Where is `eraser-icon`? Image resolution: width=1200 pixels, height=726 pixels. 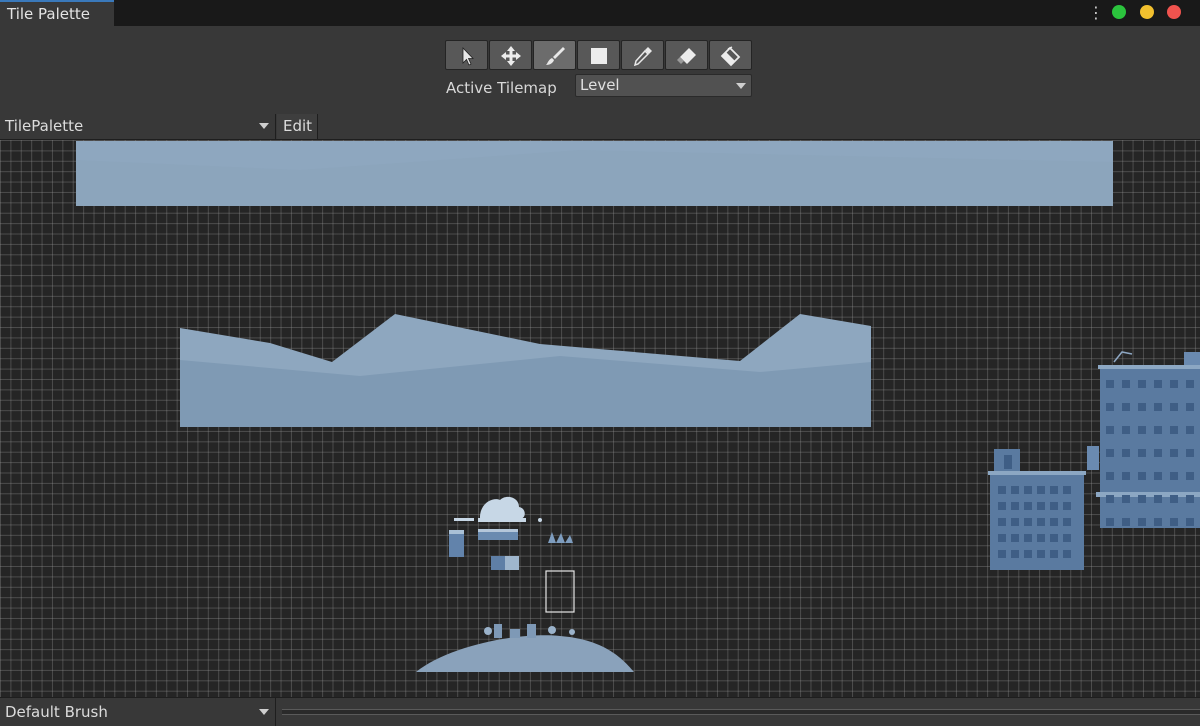 eraser-icon is located at coordinates (686, 56).